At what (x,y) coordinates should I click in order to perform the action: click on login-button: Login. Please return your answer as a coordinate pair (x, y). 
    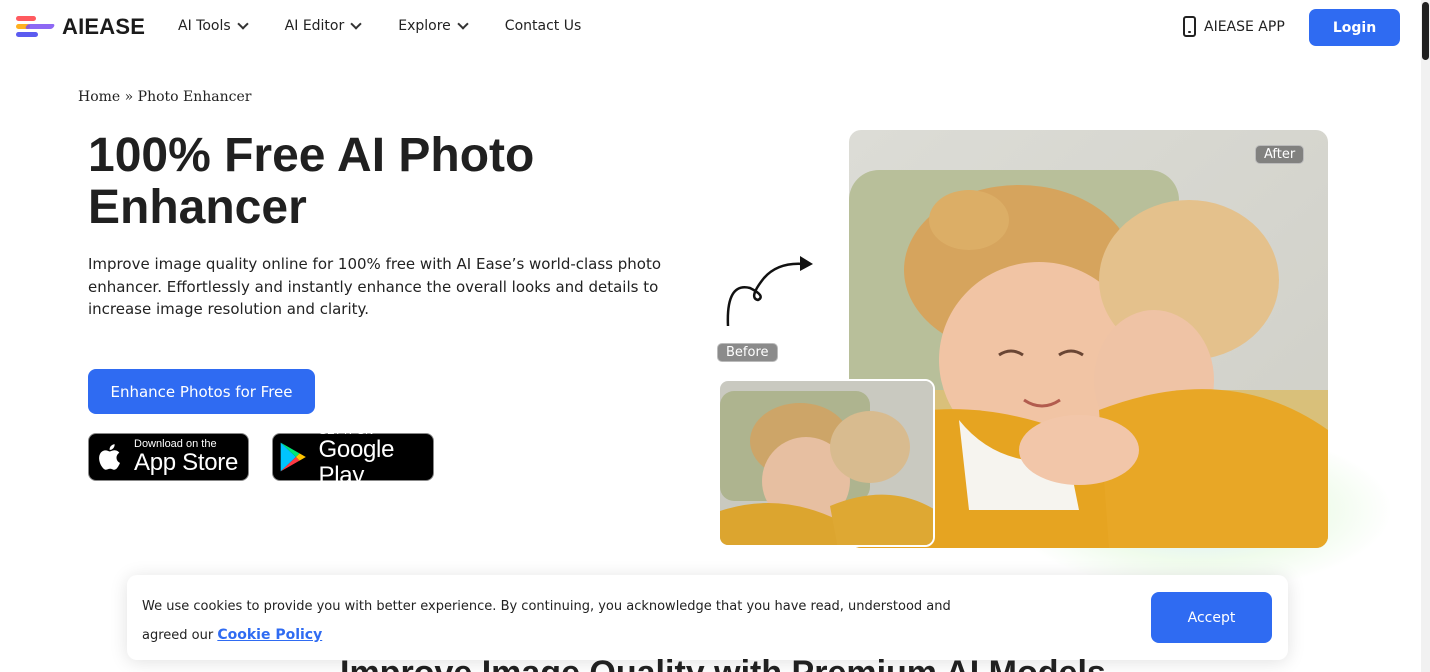
    Looking at the image, I should click on (1354, 27).